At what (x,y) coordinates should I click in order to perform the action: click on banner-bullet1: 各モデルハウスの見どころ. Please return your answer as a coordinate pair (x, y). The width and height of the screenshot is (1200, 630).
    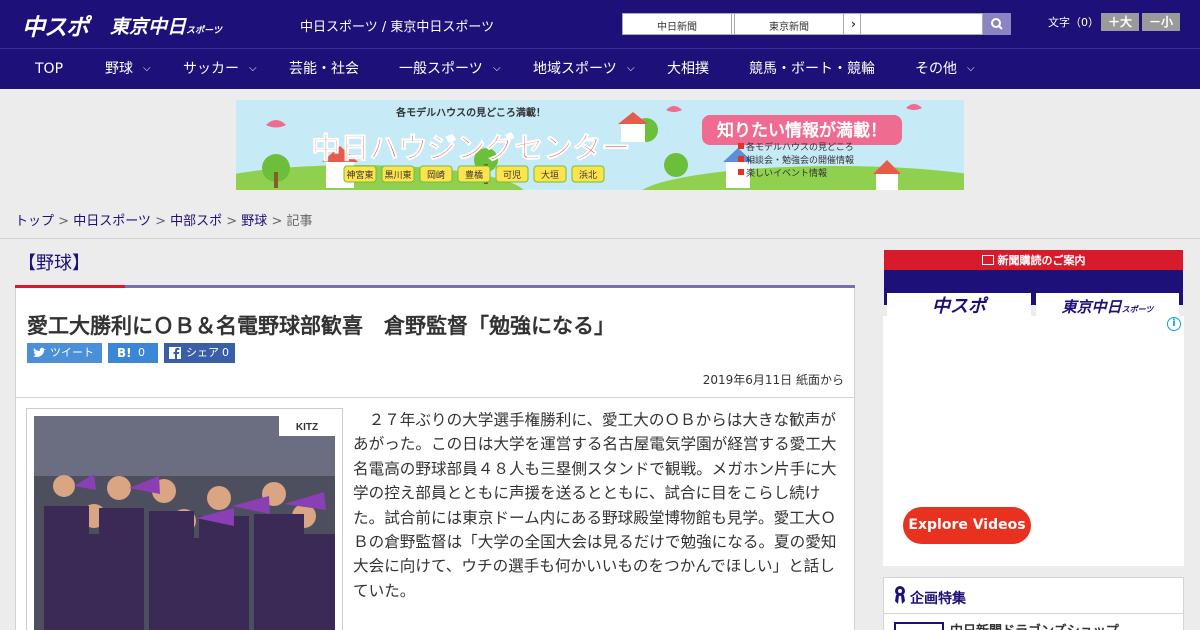
    Looking at the image, I should click on (800, 146).